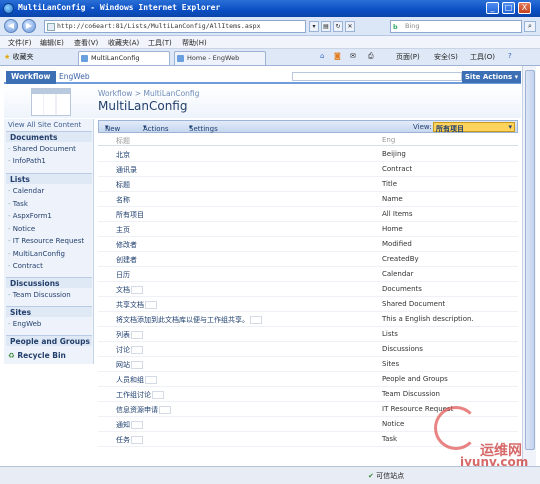  Describe the element at coordinates (26, 191) in the screenshot. I see `nav-item-calendar: Calendar` at that location.